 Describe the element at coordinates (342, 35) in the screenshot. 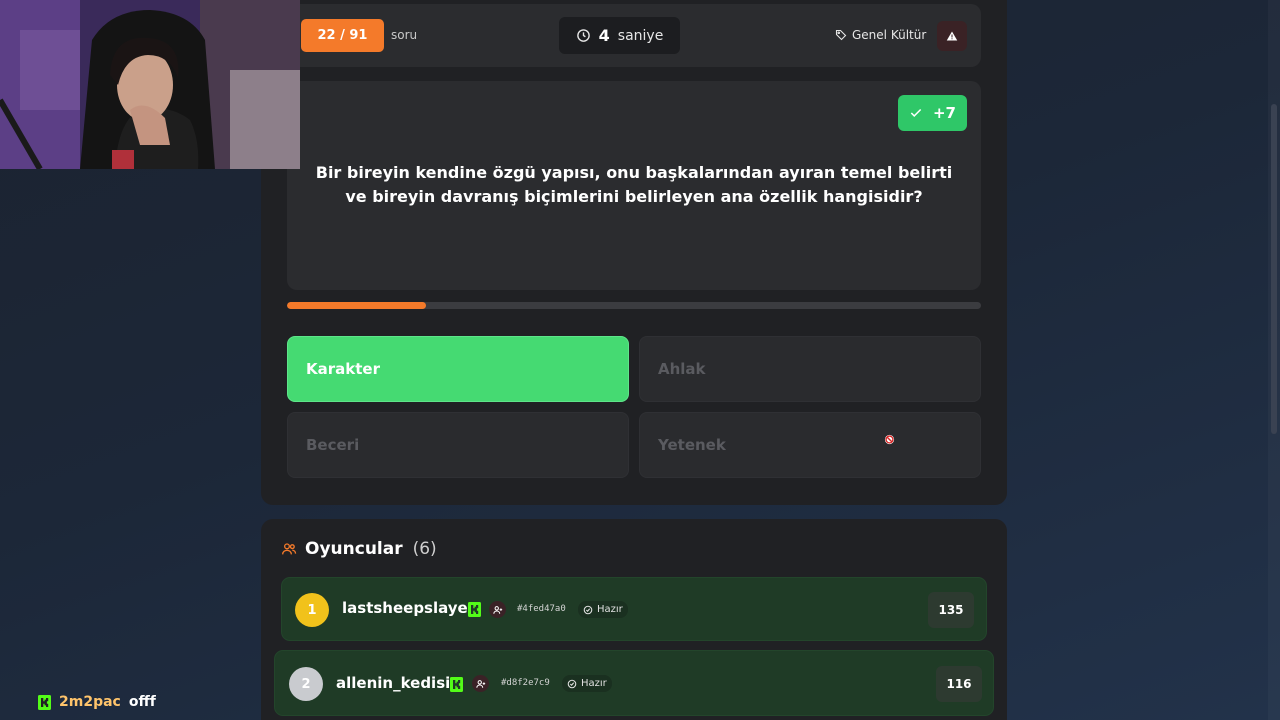

I see `question-counter-badge: 22 / 91` at that location.